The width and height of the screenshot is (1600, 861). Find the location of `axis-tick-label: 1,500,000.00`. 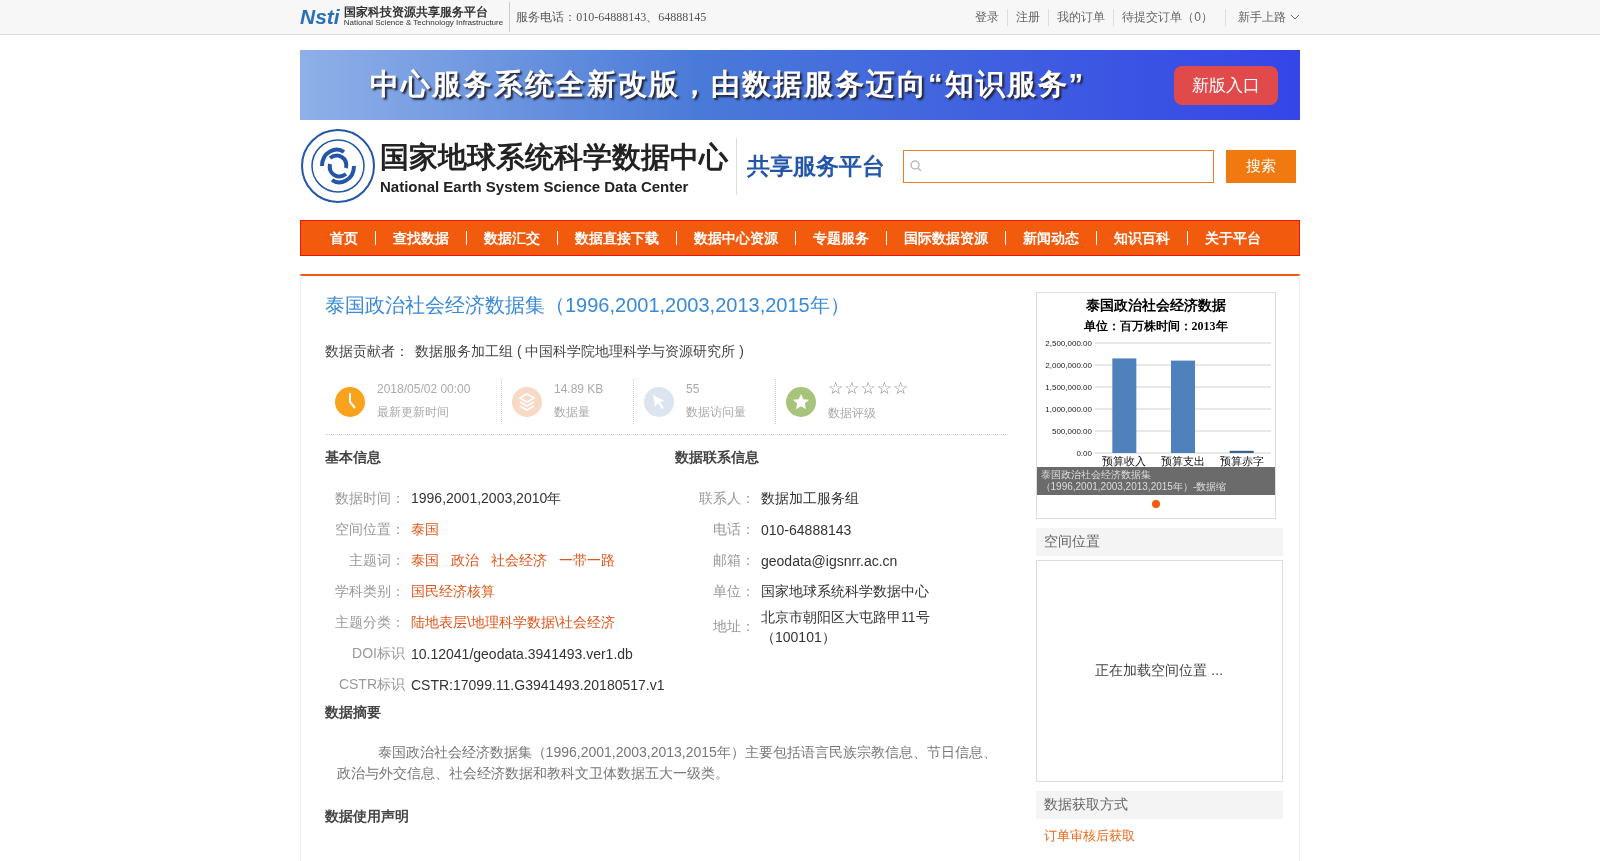

axis-tick-label: 1,500,000.00 is located at coordinates (1068, 387).